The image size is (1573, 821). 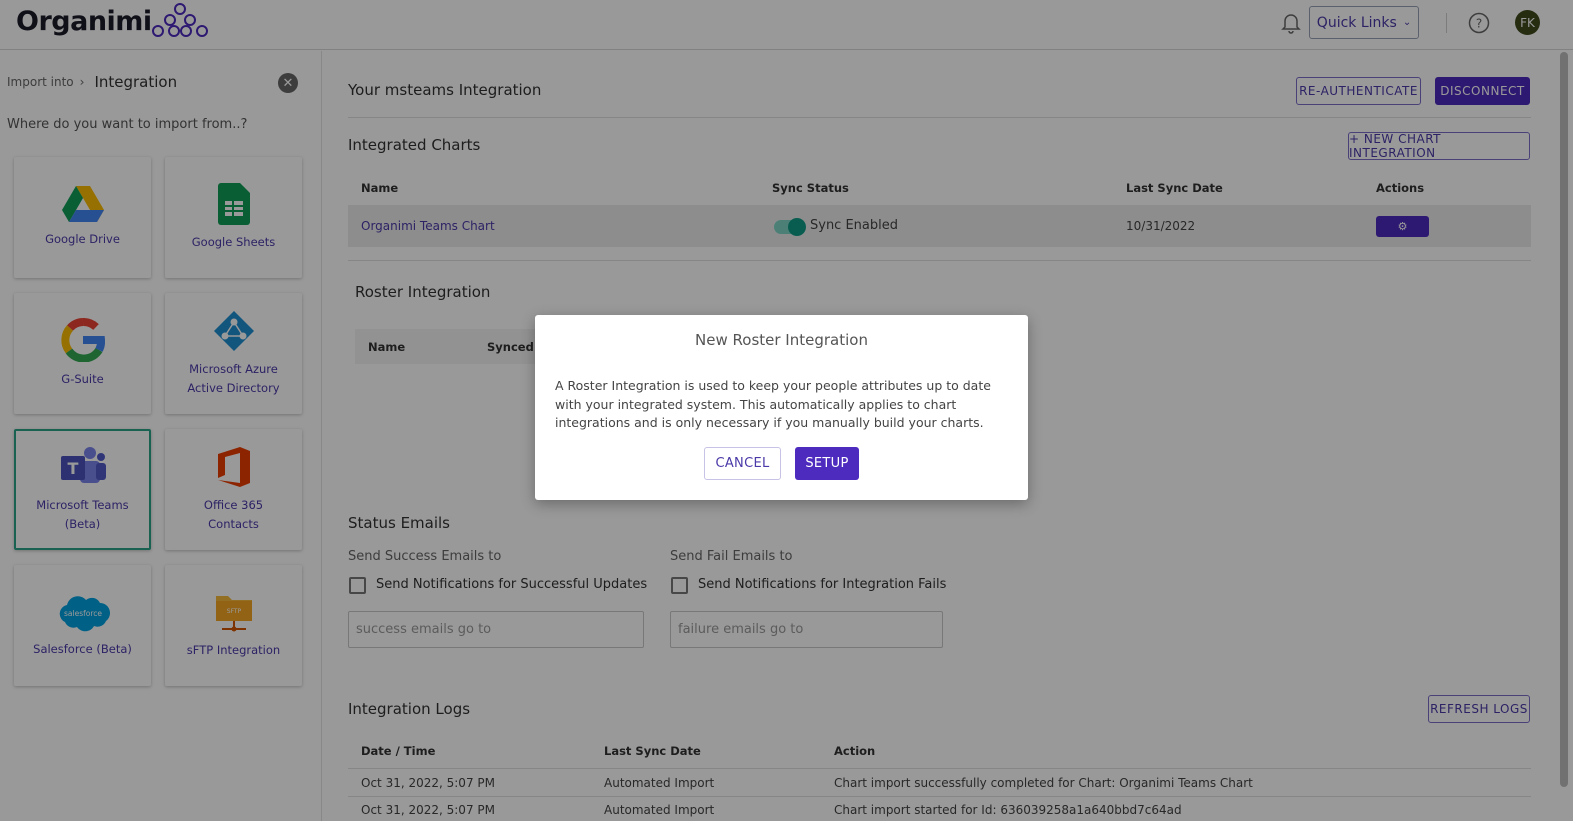 I want to click on cancel-button: CANCEL, so click(x=742, y=463).